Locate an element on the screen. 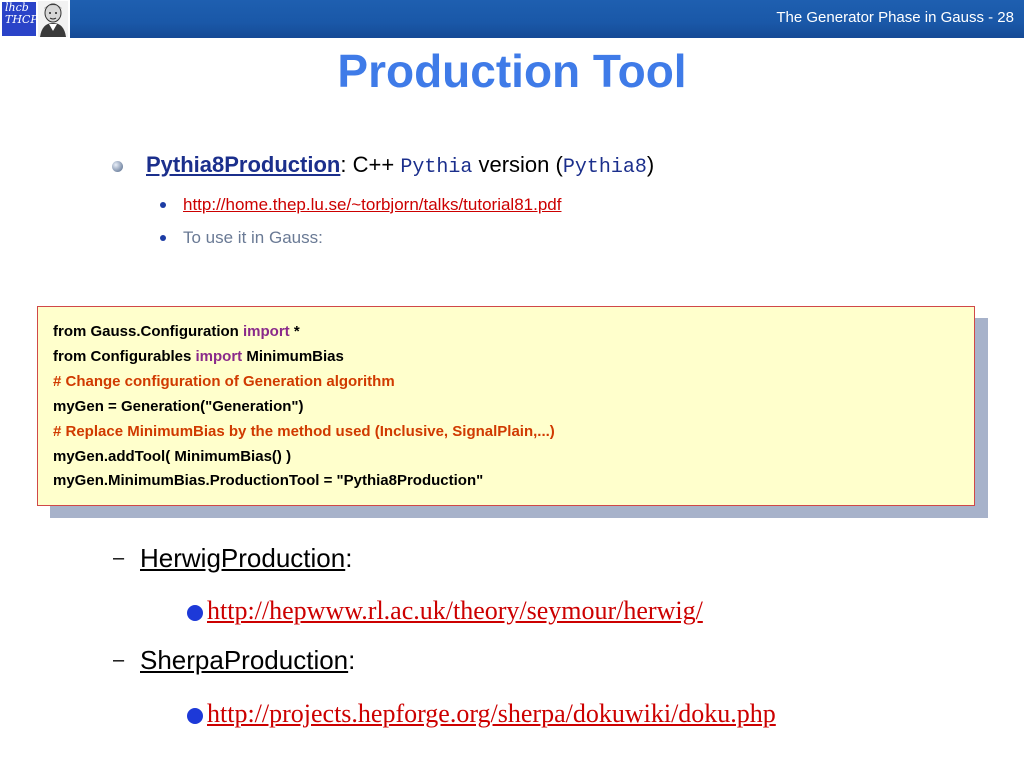 The image size is (1024, 768). code-text: * is located at coordinates (294, 331).